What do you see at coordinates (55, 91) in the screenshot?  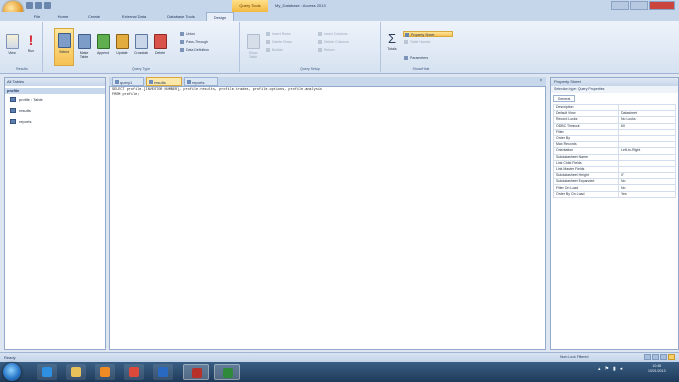 I see `nav-group-header: profile` at bounding box center [55, 91].